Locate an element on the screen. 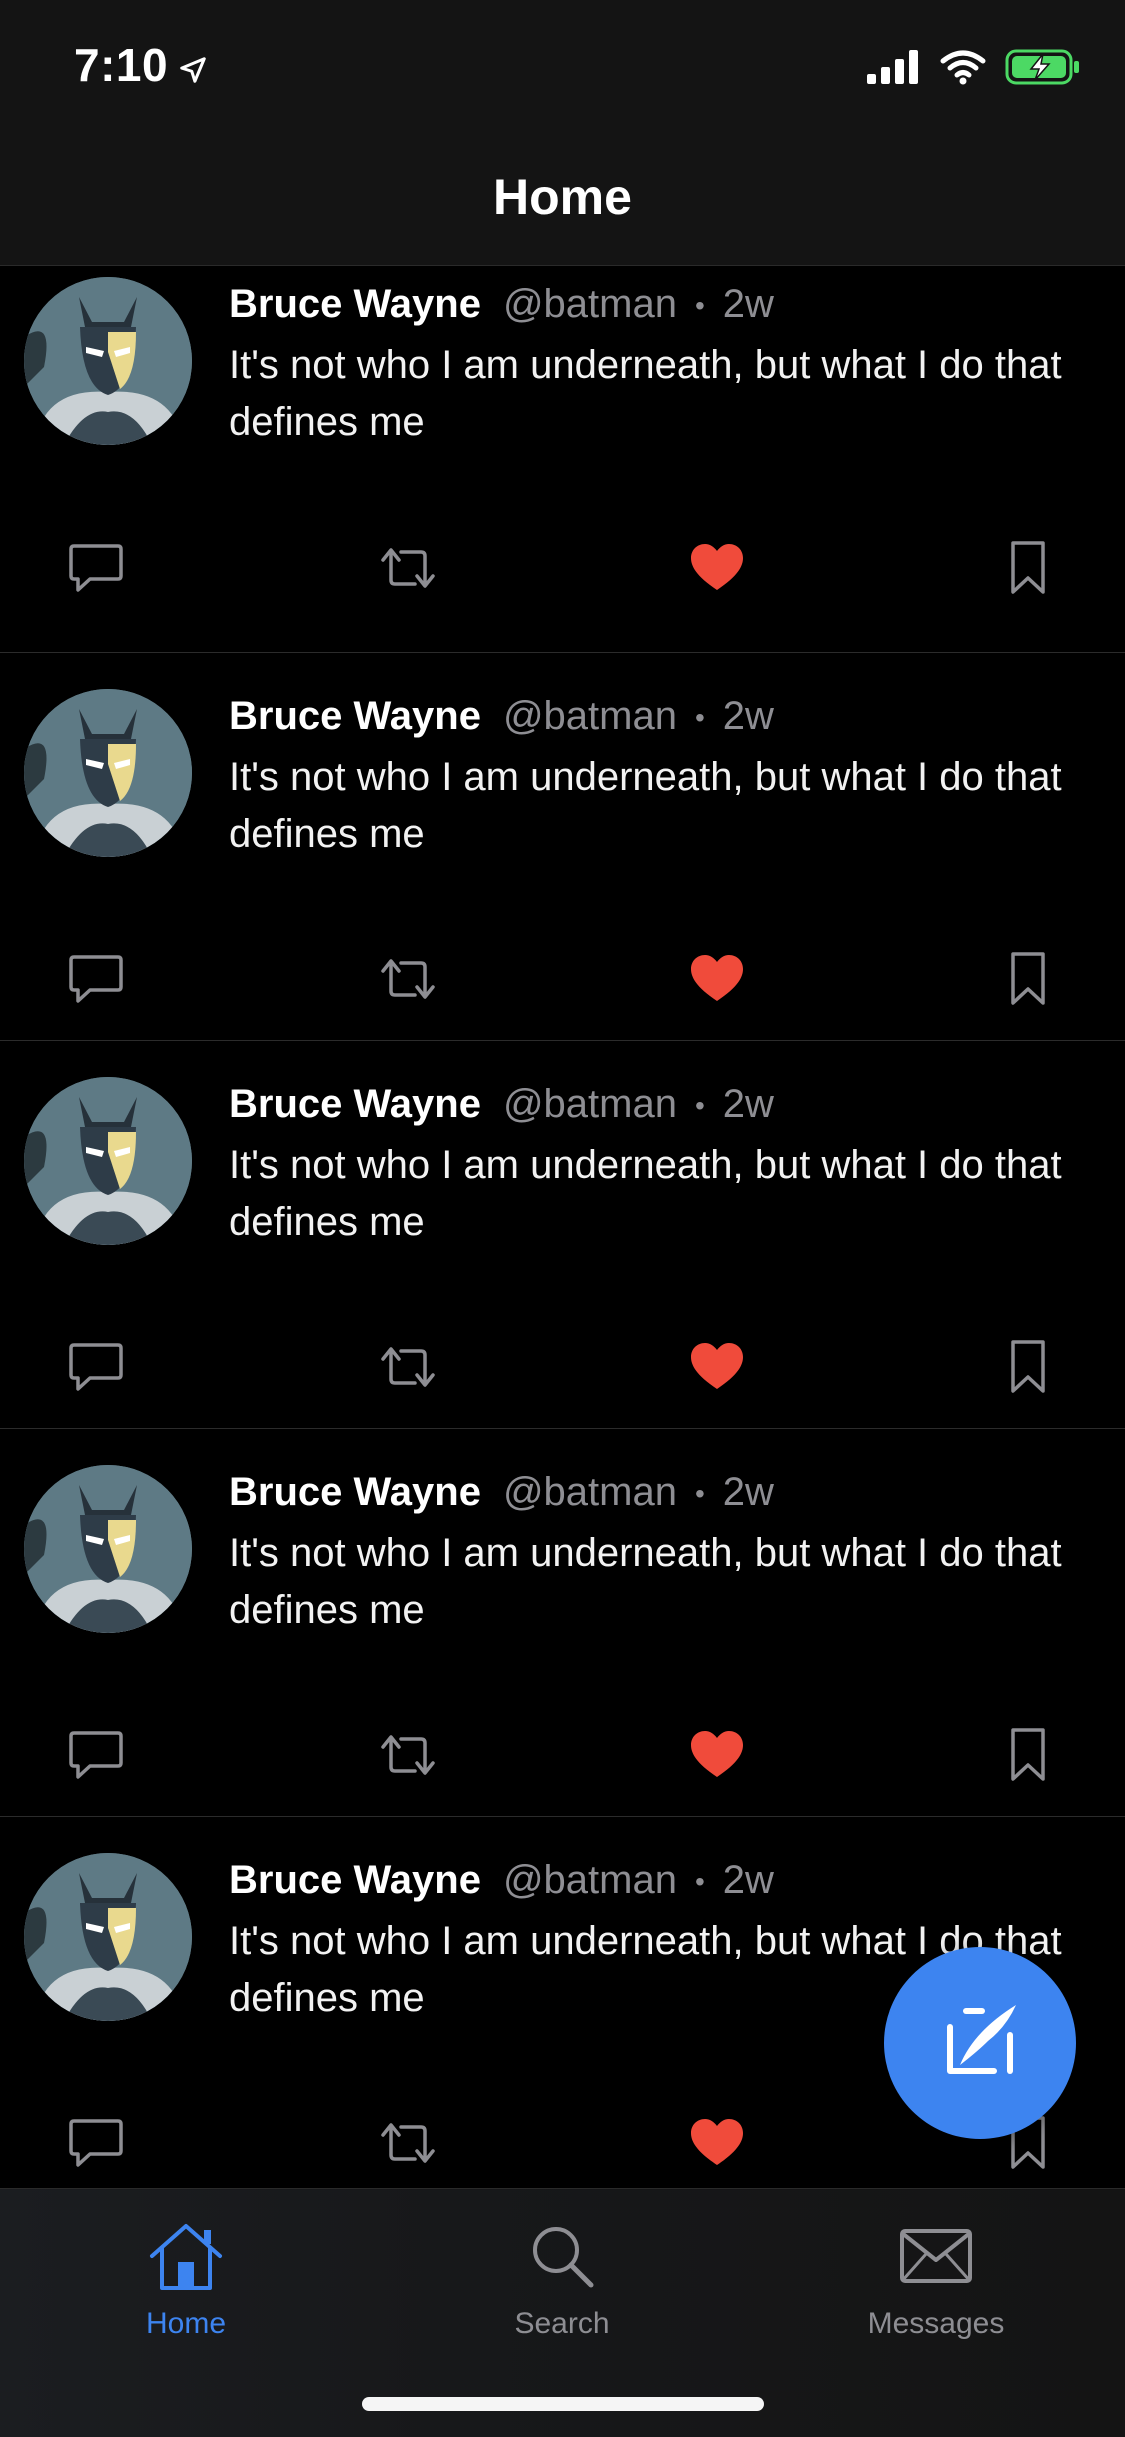 The height and width of the screenshot is (2437, 1125). page-title: Home is located at coordinates (562, 197).